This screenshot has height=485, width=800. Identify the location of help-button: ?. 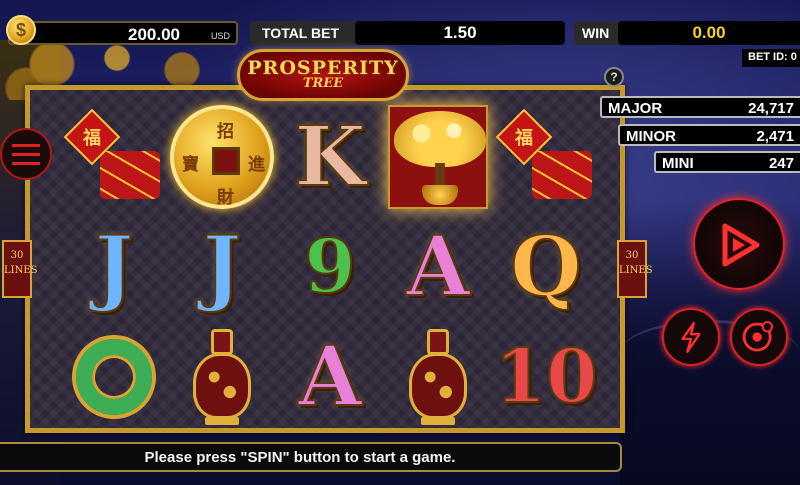
(614, 77).